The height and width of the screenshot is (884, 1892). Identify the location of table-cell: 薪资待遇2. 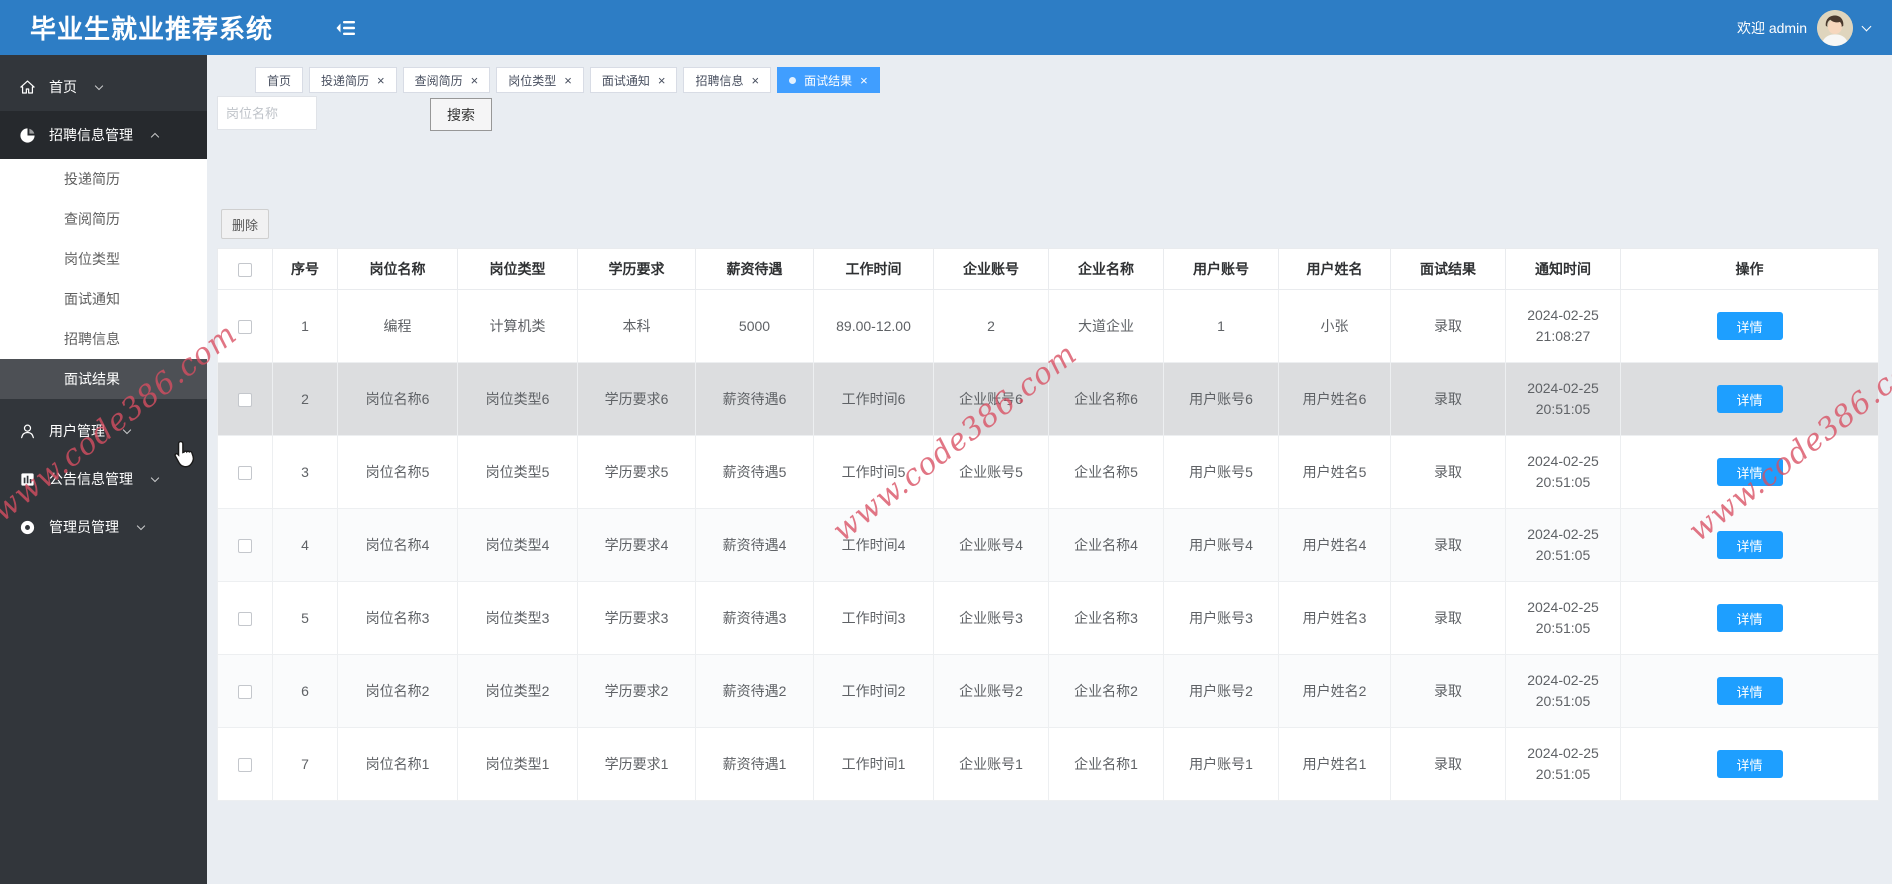
(754, 691).